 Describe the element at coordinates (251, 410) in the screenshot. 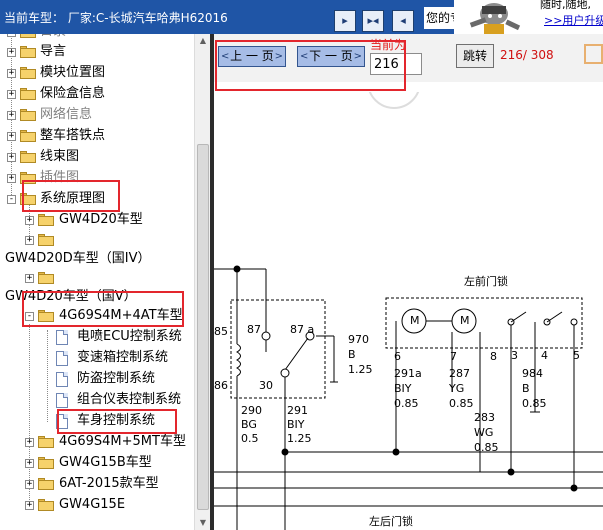

I see `wire-circuit: 290` at that location.